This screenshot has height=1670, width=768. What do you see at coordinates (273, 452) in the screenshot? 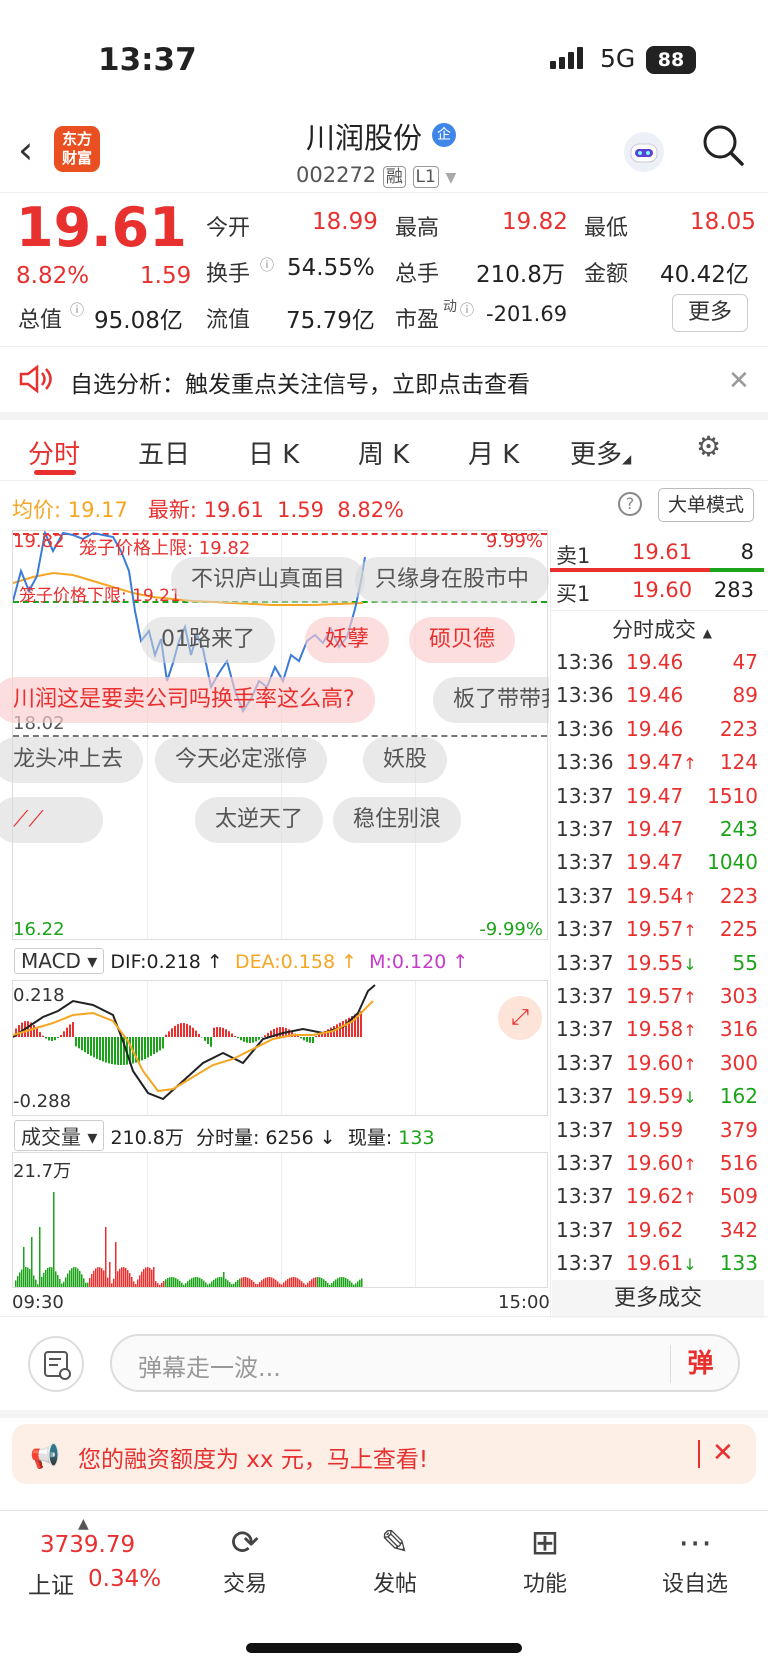
I see `tab-daily-k: 日 K` at bounding box center [273, 452].